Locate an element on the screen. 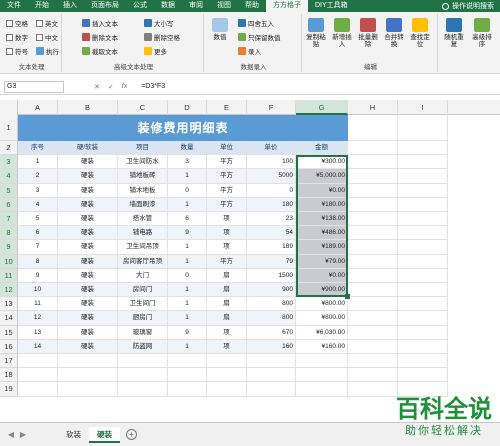  column-header: F is located at coordinates (271, 107).